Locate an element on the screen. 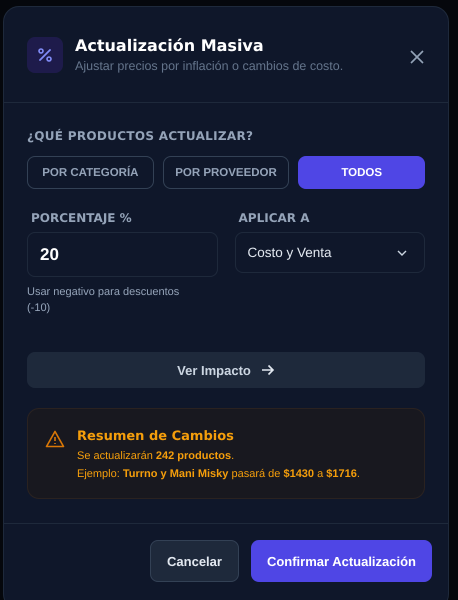 The image size is (458, 600). percent-icon is located at coordinates (45, 55).